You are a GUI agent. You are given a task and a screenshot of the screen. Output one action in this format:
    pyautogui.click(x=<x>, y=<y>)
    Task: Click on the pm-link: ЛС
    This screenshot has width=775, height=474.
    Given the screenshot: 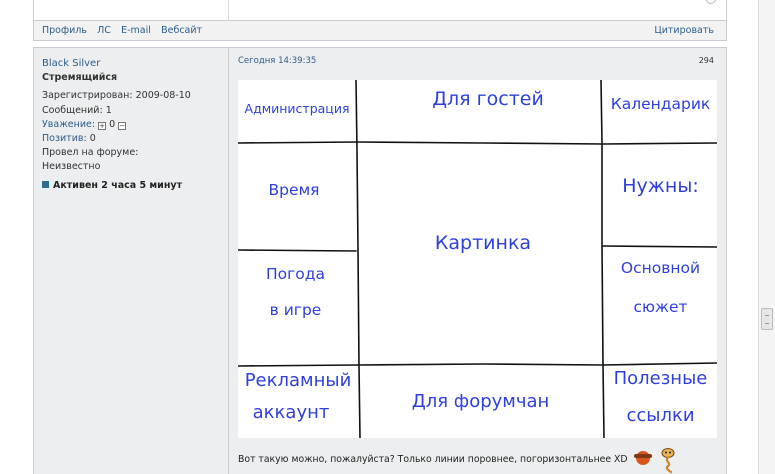 What is the action you would take?
    pyautogui.click(x=104, y=30)
    